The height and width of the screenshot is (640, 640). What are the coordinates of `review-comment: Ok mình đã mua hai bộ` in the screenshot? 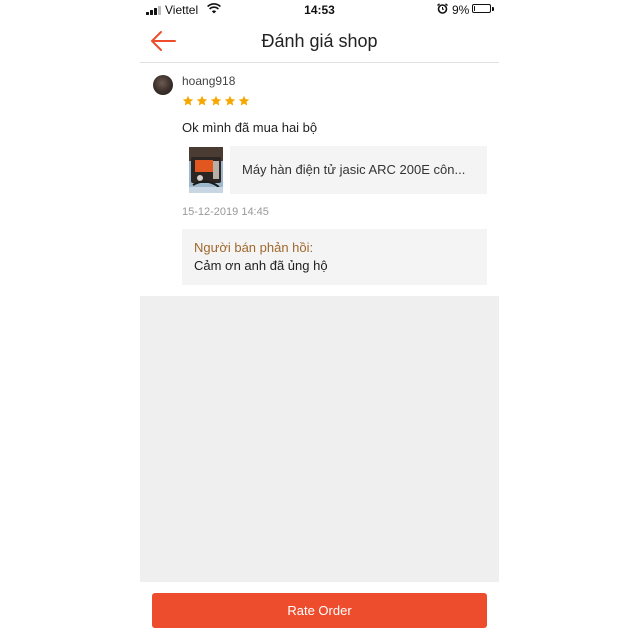 It's located at (250, 127).